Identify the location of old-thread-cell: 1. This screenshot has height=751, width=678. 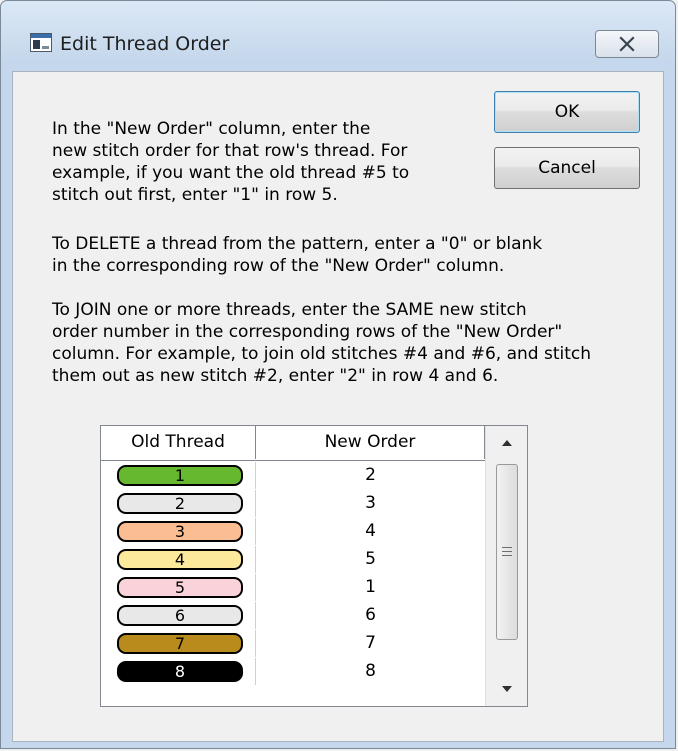
(178, 475).